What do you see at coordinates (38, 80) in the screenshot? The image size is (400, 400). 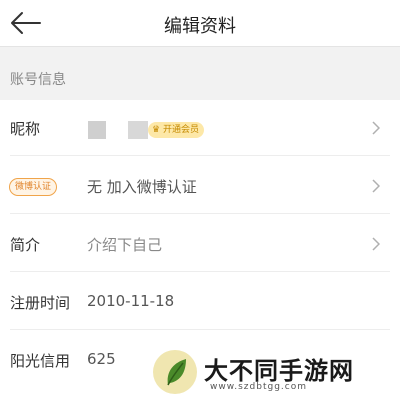 I see `section-label: 账号信息` at bounding box center [38, 80].